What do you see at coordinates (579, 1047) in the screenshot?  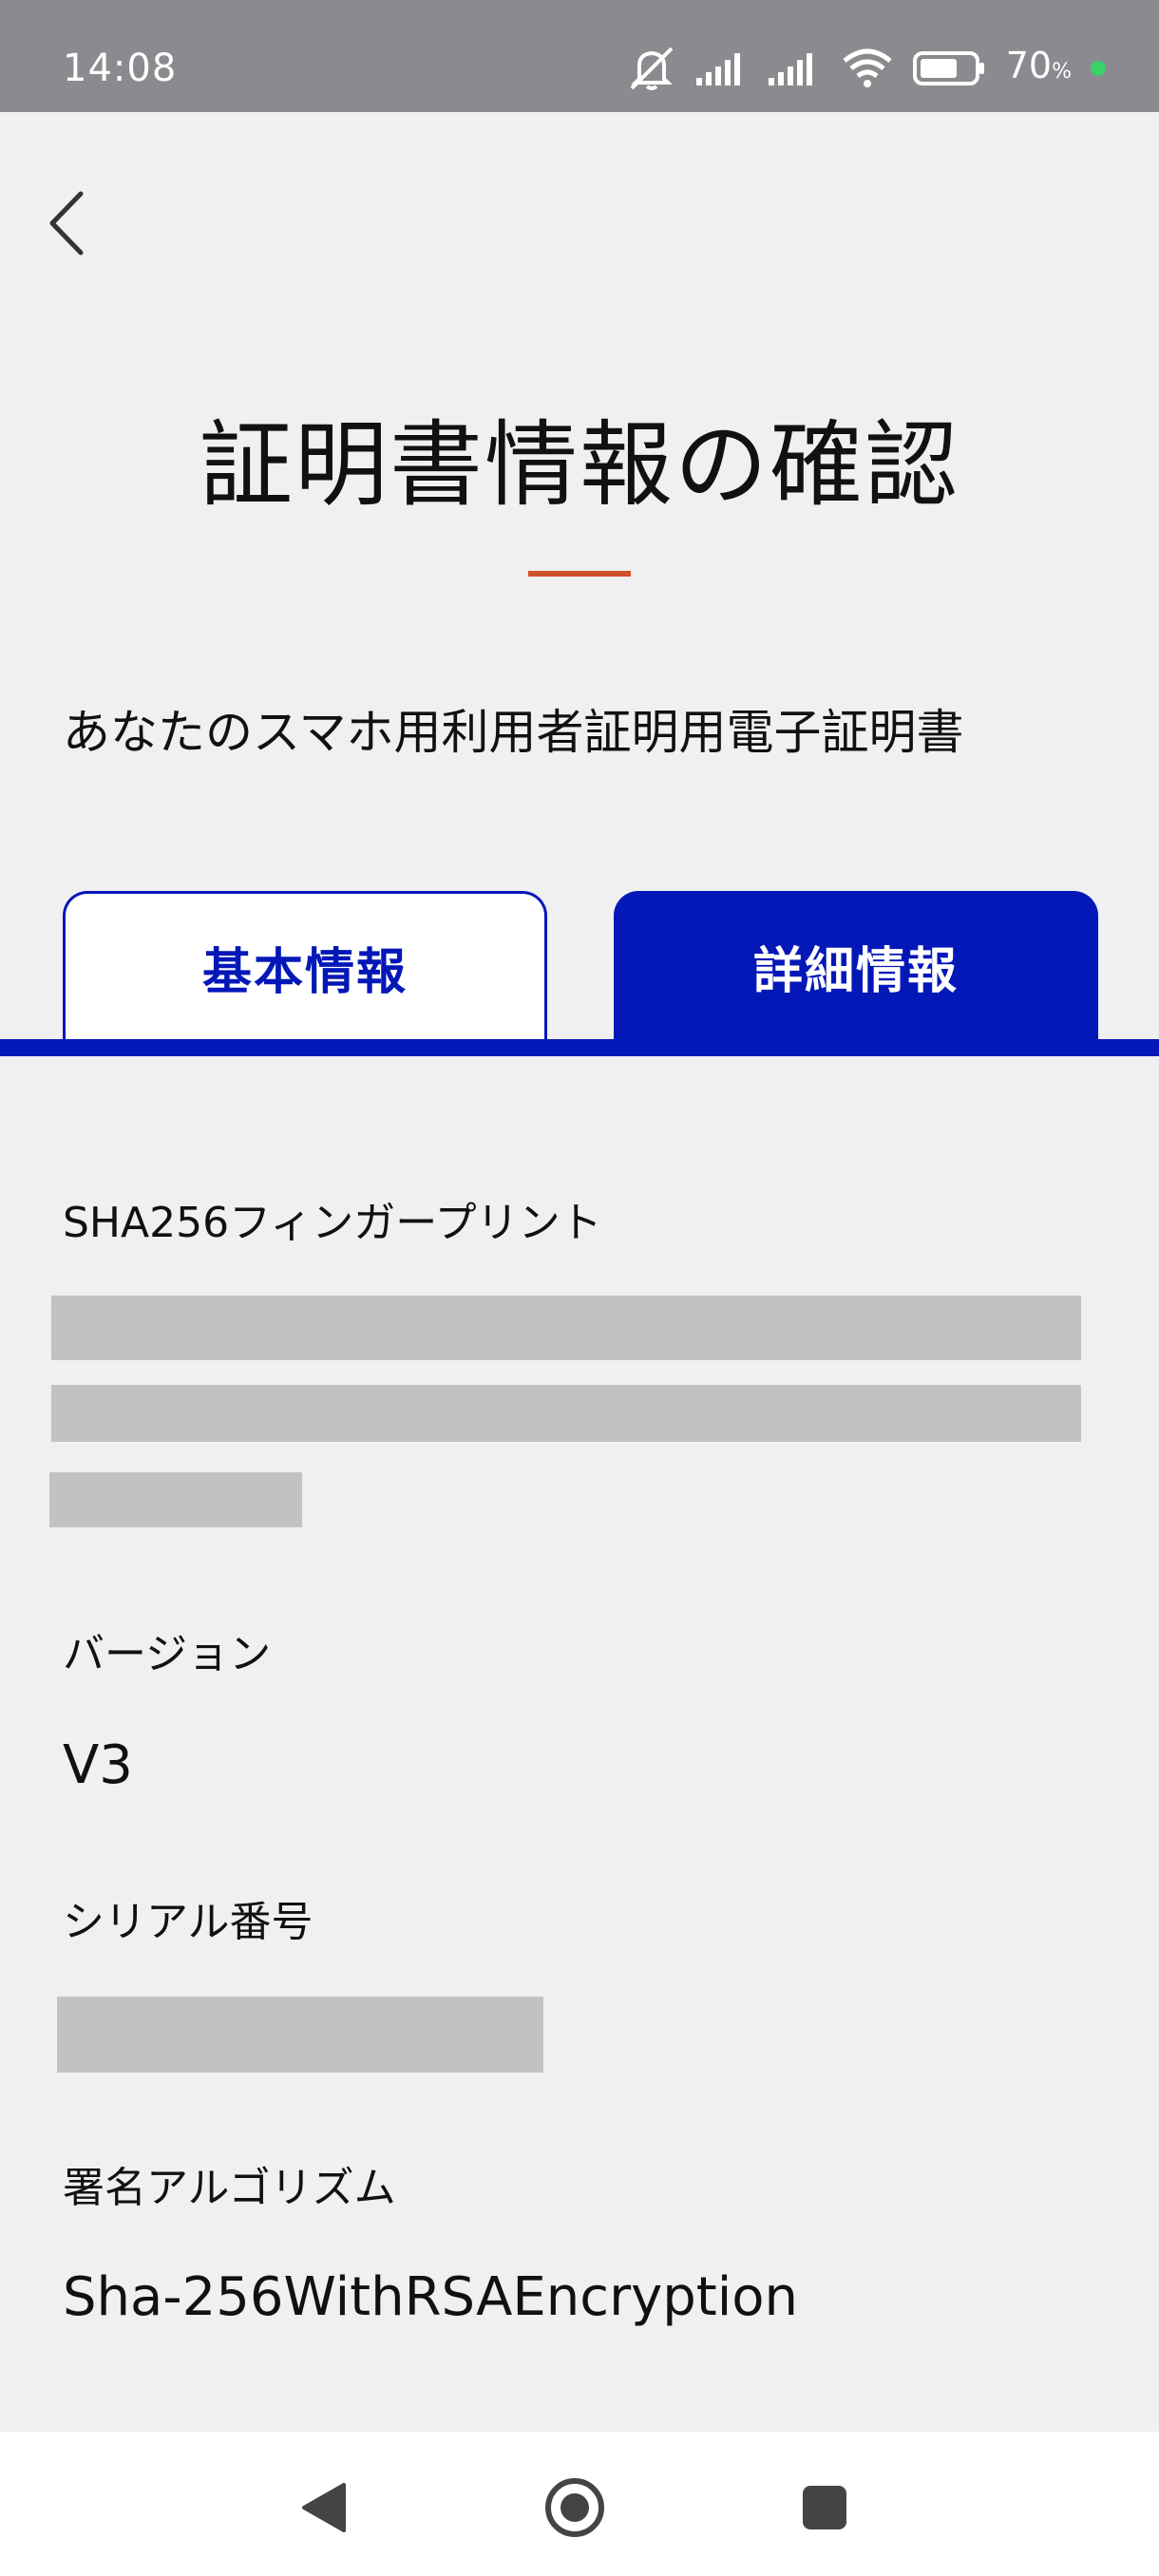 I see `tab-underline` at bounding box center [579, 1047].